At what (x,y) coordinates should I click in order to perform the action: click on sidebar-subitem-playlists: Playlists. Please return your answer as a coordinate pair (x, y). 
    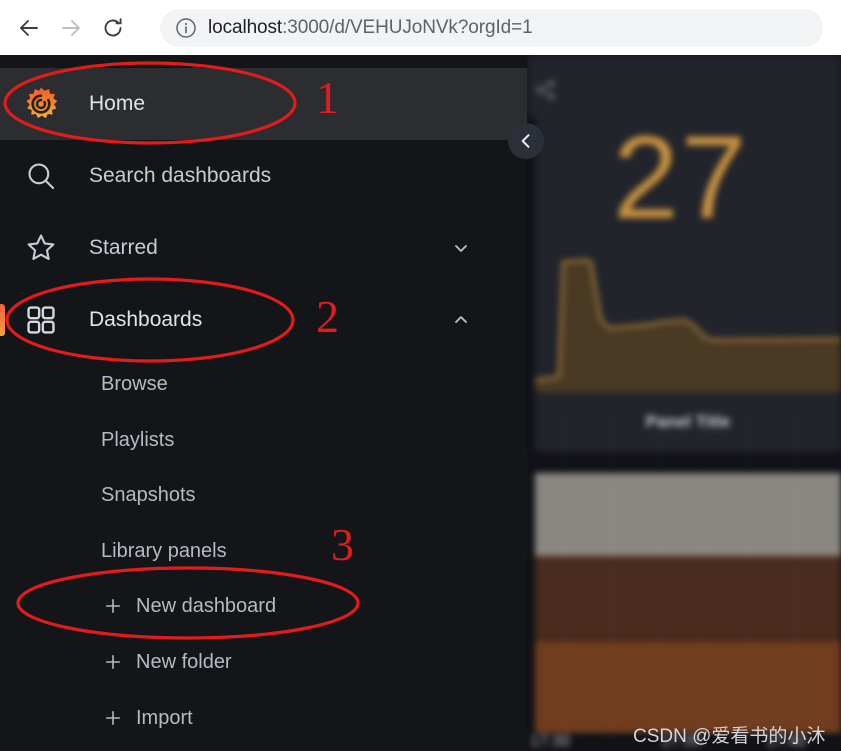
    Looking at the image, I should click on (263, 440).